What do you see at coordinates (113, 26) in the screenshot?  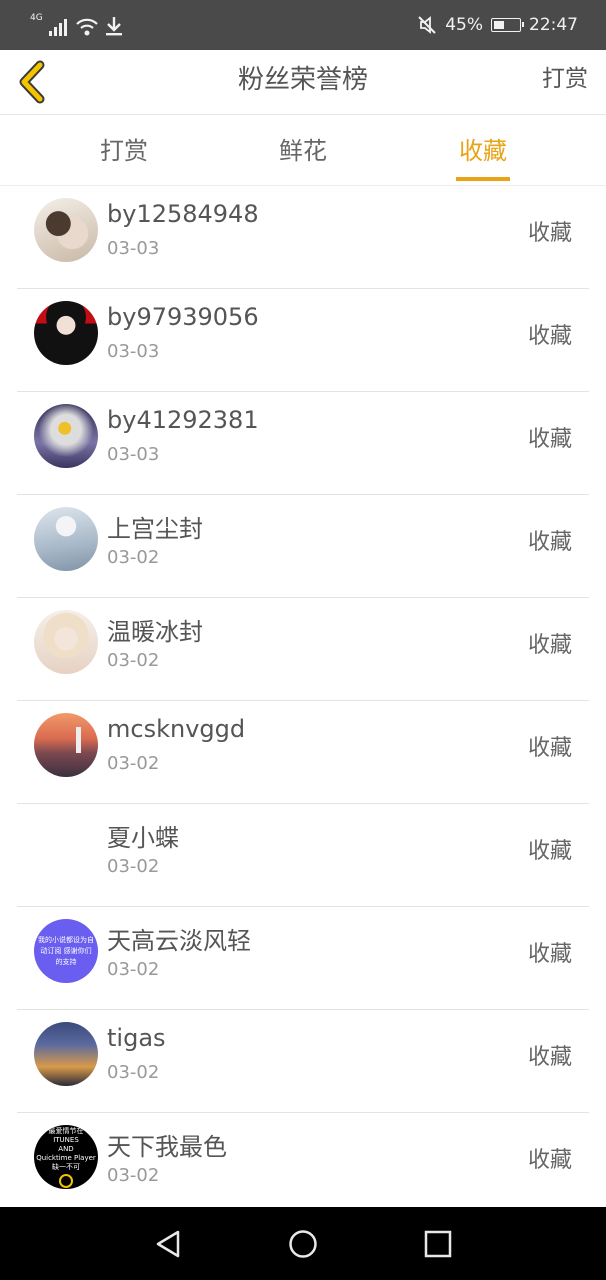 I see `download-icon` at bounding box center [113, 26].